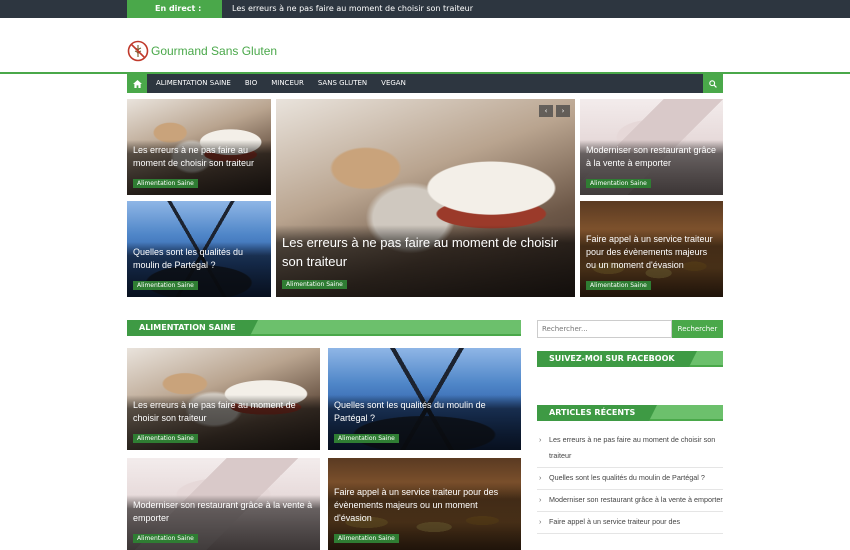 Image resolution: width=850 pixels, height=550 pixels. I want to click on nav-item-minceur: MINCEUR, so click(287, 83).